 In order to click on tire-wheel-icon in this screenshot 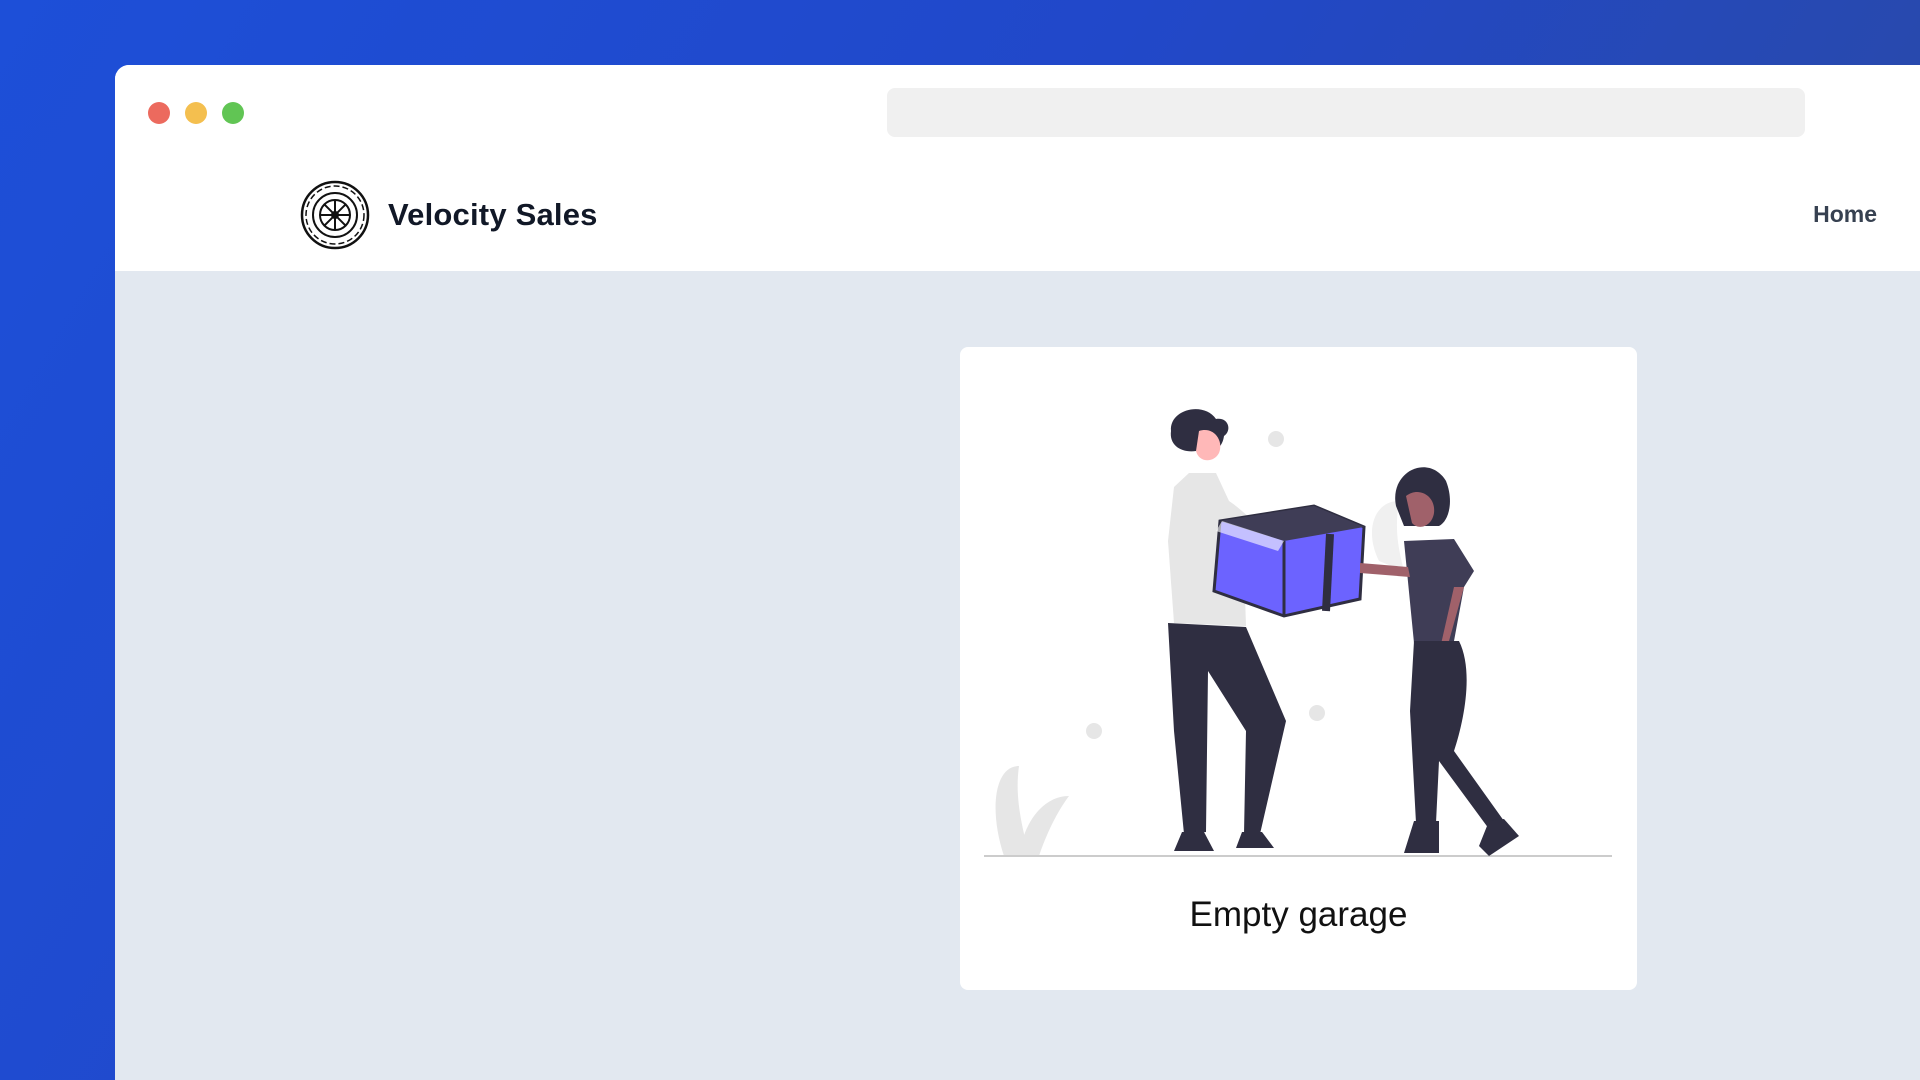, I will do `click(335, 215)`.